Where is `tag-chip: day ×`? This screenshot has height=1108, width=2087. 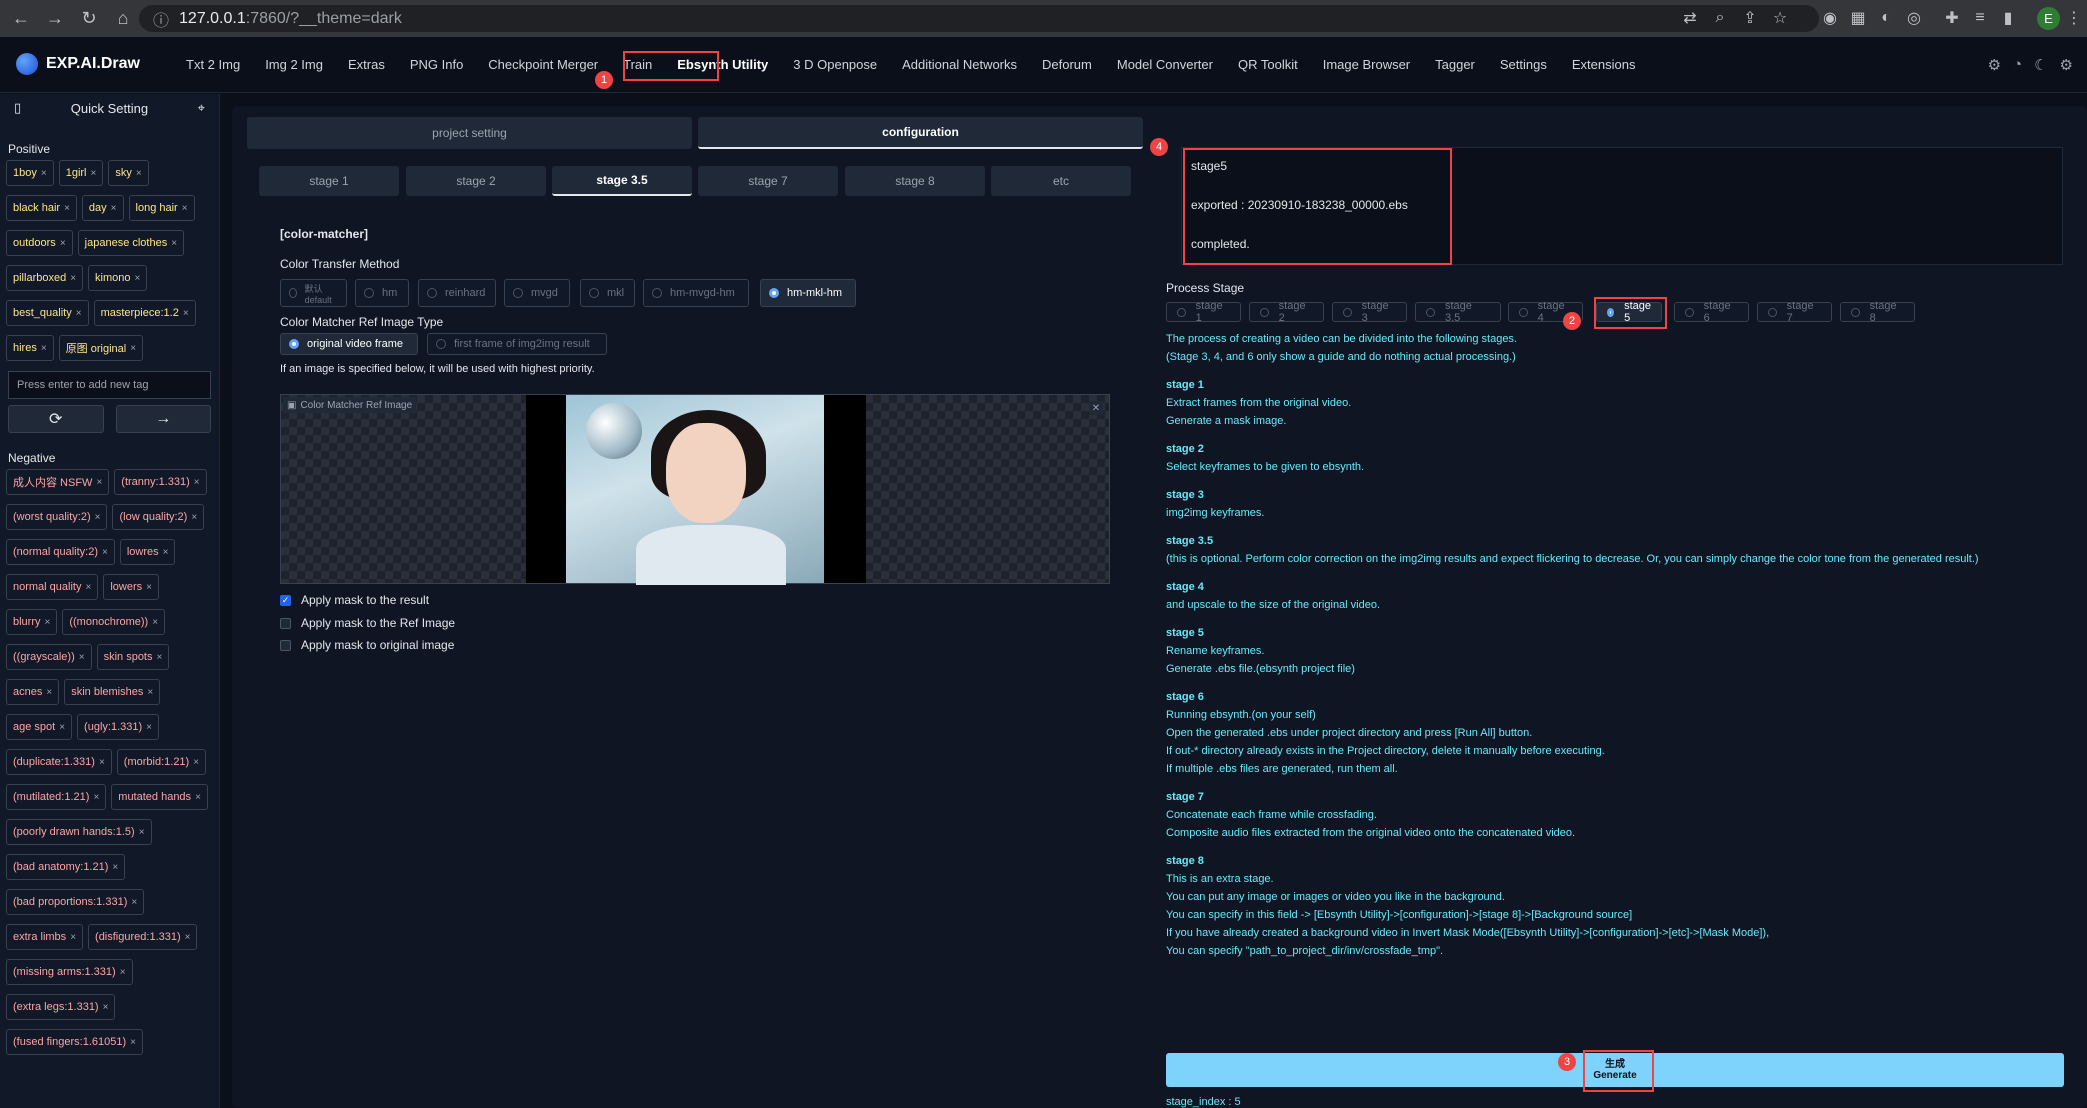
tag-chip: day × is located at coordinates (102, 208).